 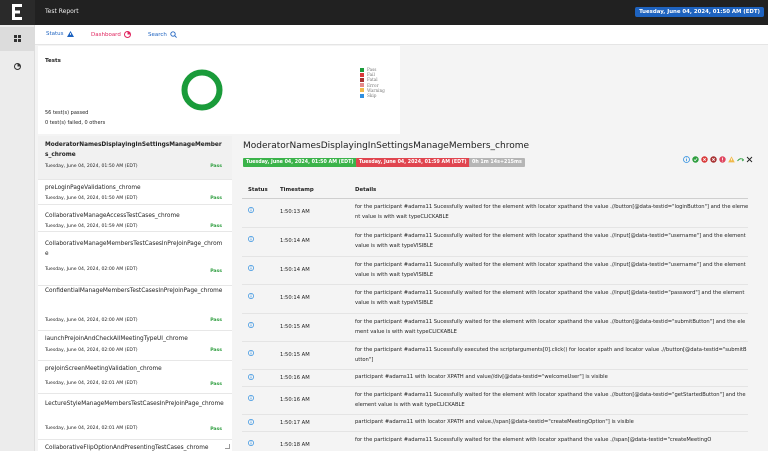 What do you see at coordinates (497, 162) in the screenshot?
I see `duration-badge: 0h 1m 14s+215ms` at bounding box center [497, 162].